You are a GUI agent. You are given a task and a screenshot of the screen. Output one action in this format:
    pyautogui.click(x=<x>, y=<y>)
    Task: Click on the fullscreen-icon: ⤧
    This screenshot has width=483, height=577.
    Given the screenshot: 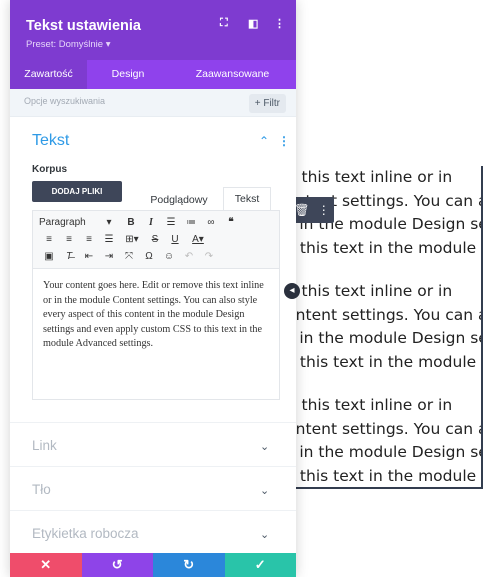 What is the action you would take?
    pyautogui.click(x=129, y=256)
    